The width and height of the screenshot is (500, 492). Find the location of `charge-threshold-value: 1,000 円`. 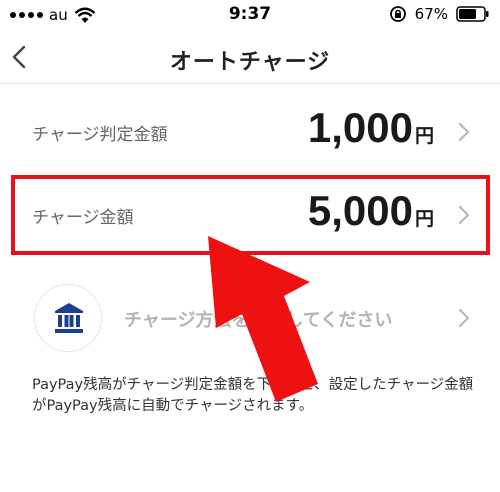

charge-threshold-value: 1,000 円 is located at coordinates (371, 128).